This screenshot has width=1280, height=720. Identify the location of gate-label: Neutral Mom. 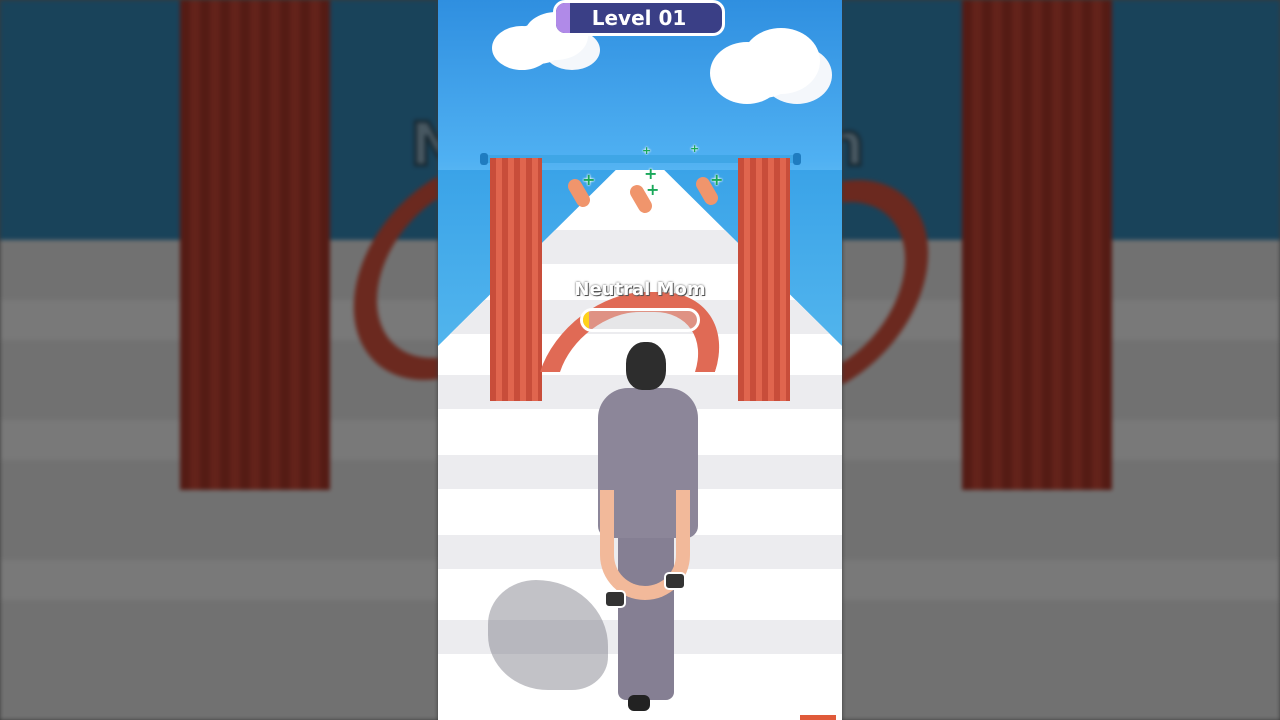
(640, 289).